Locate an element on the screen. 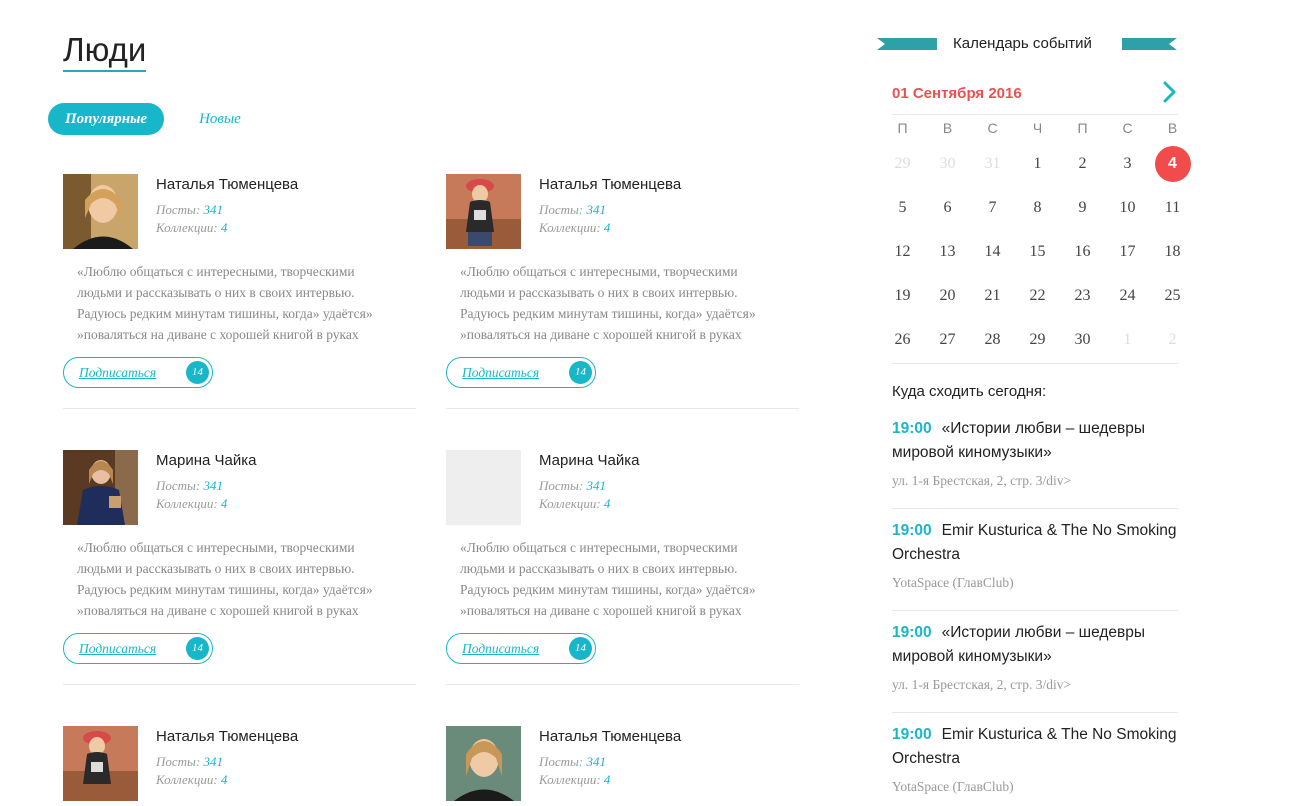 This screenshot has height=806, width=1305. calendar-day: 17 is located at coordinates (1127, 252).